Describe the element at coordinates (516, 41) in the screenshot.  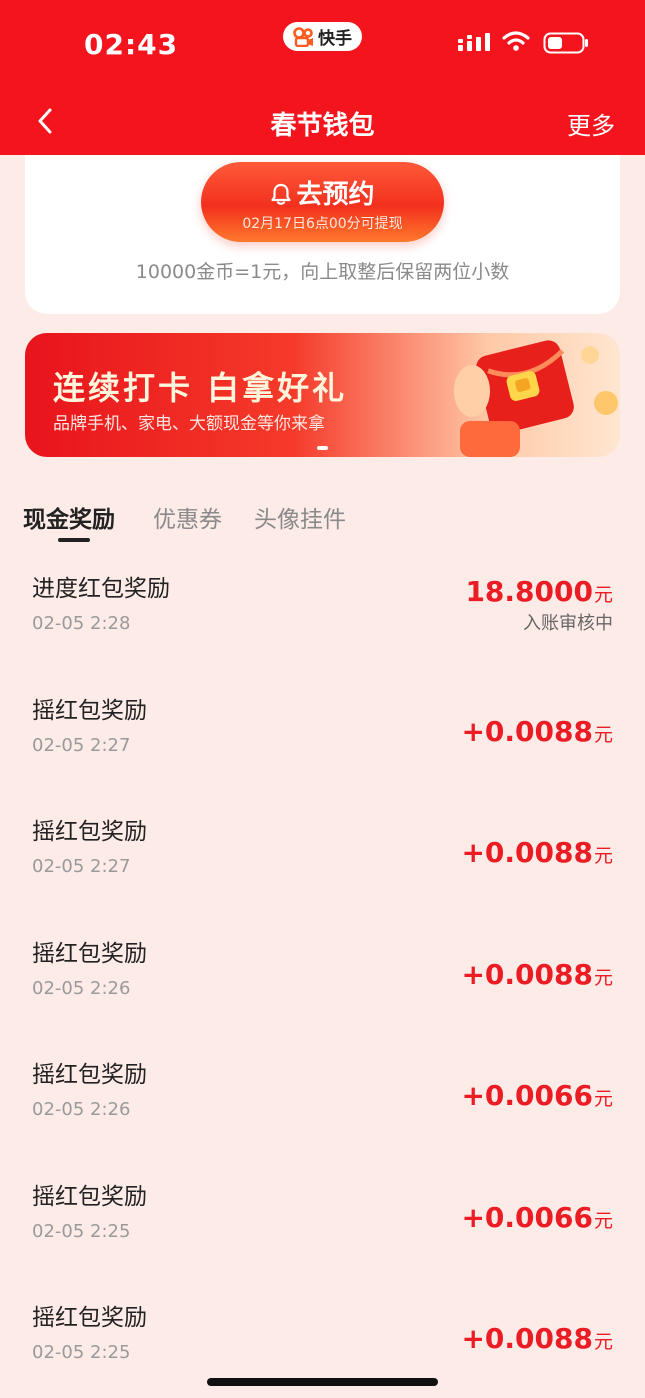
I see `wifi-icon` at that location.